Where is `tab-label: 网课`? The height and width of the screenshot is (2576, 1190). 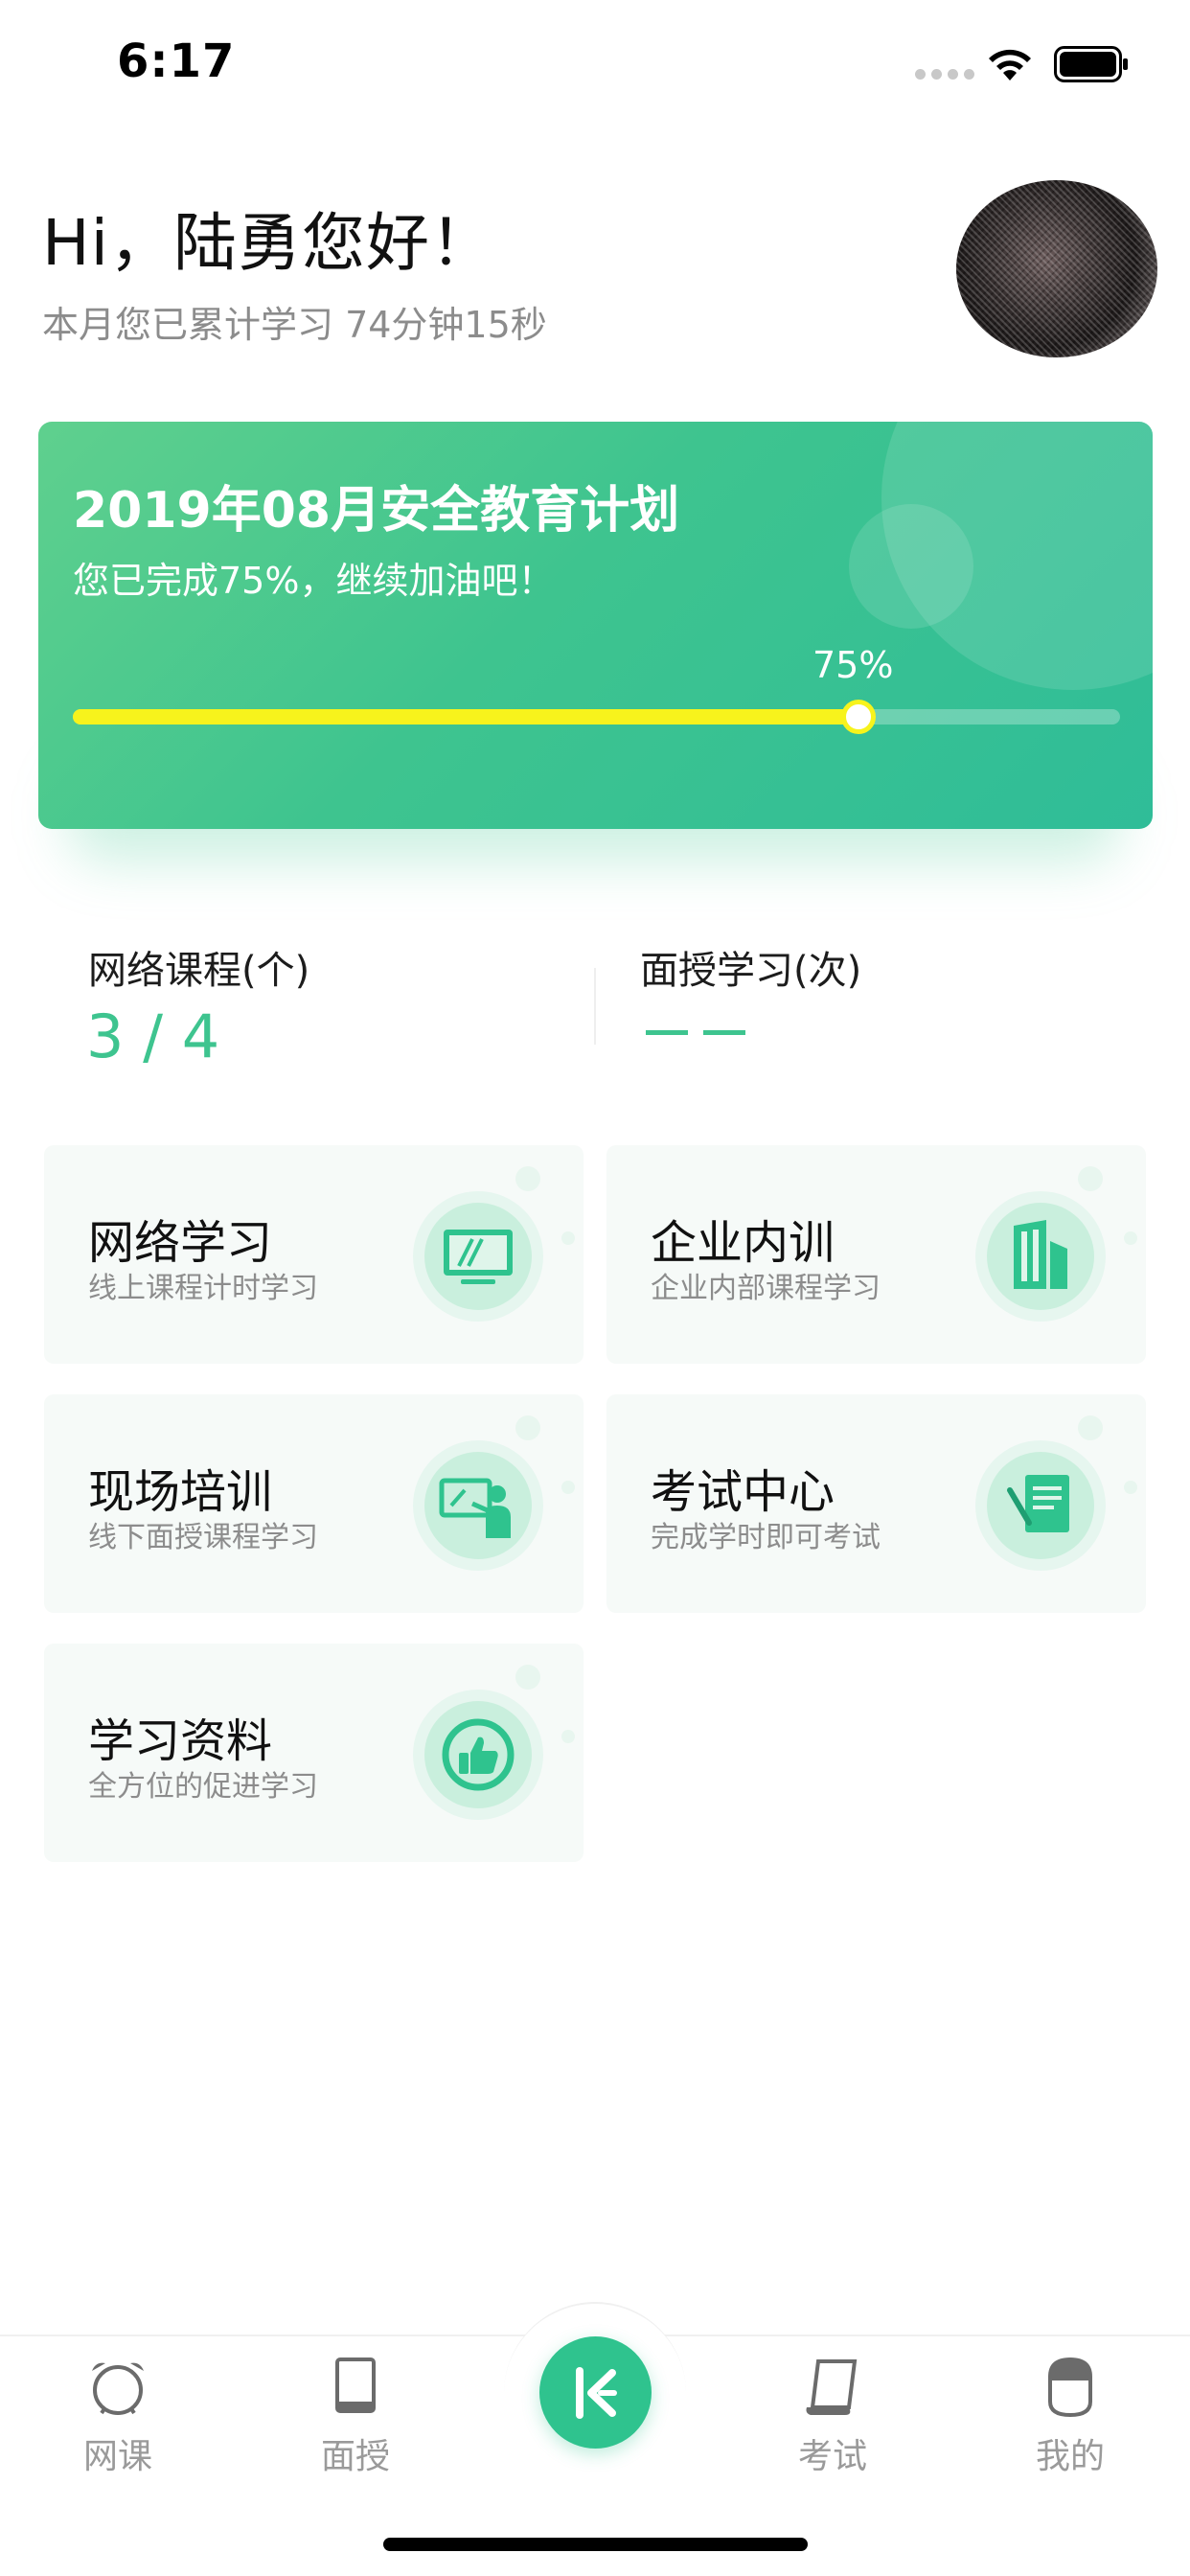 tab-label: 网课 is located at coordinates (117, 2456).